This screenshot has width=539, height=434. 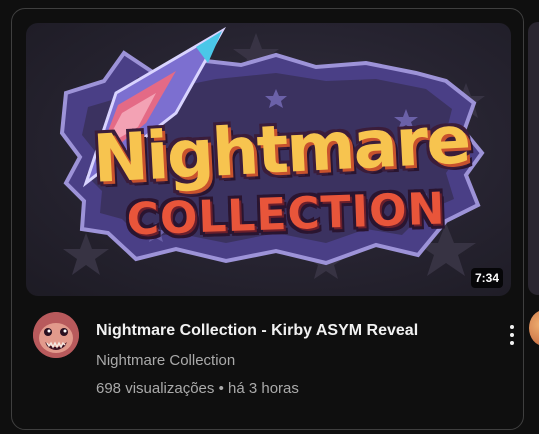 I want to click on video-metadata: 698 visualizações • há 3 horas, so click(x=197, y=388).